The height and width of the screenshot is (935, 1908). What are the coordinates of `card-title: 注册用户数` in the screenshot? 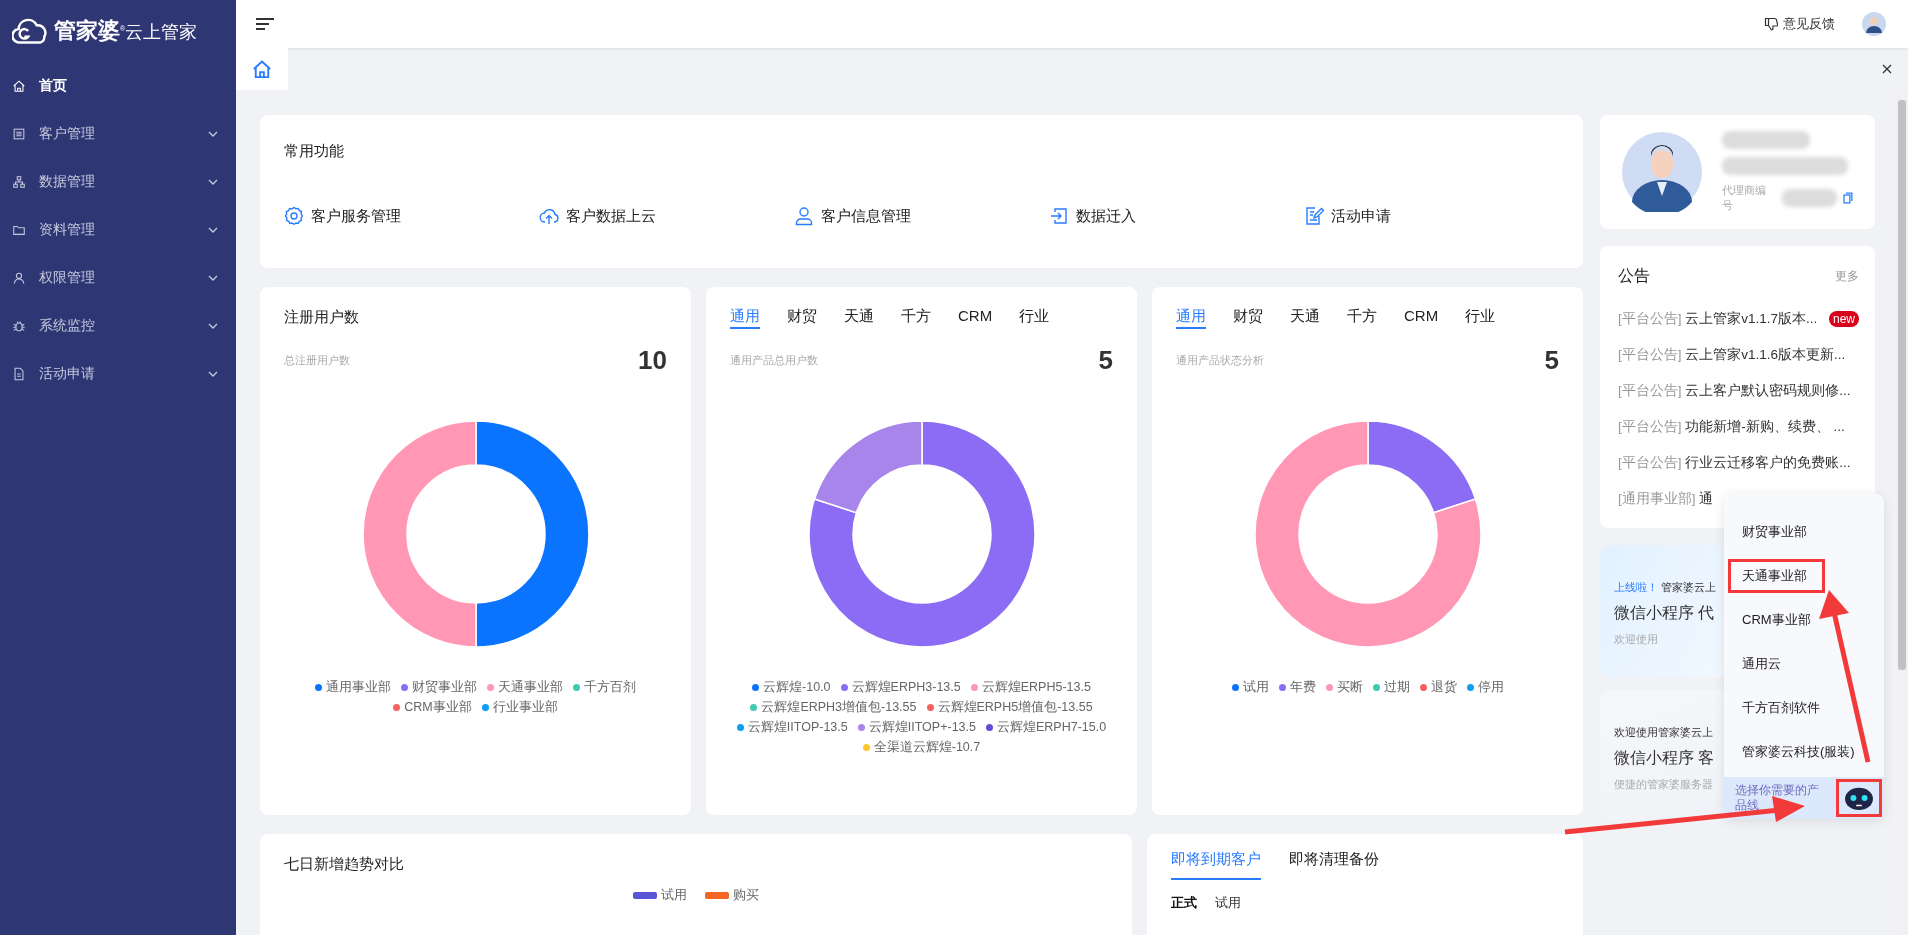 It's located at (321, 317).